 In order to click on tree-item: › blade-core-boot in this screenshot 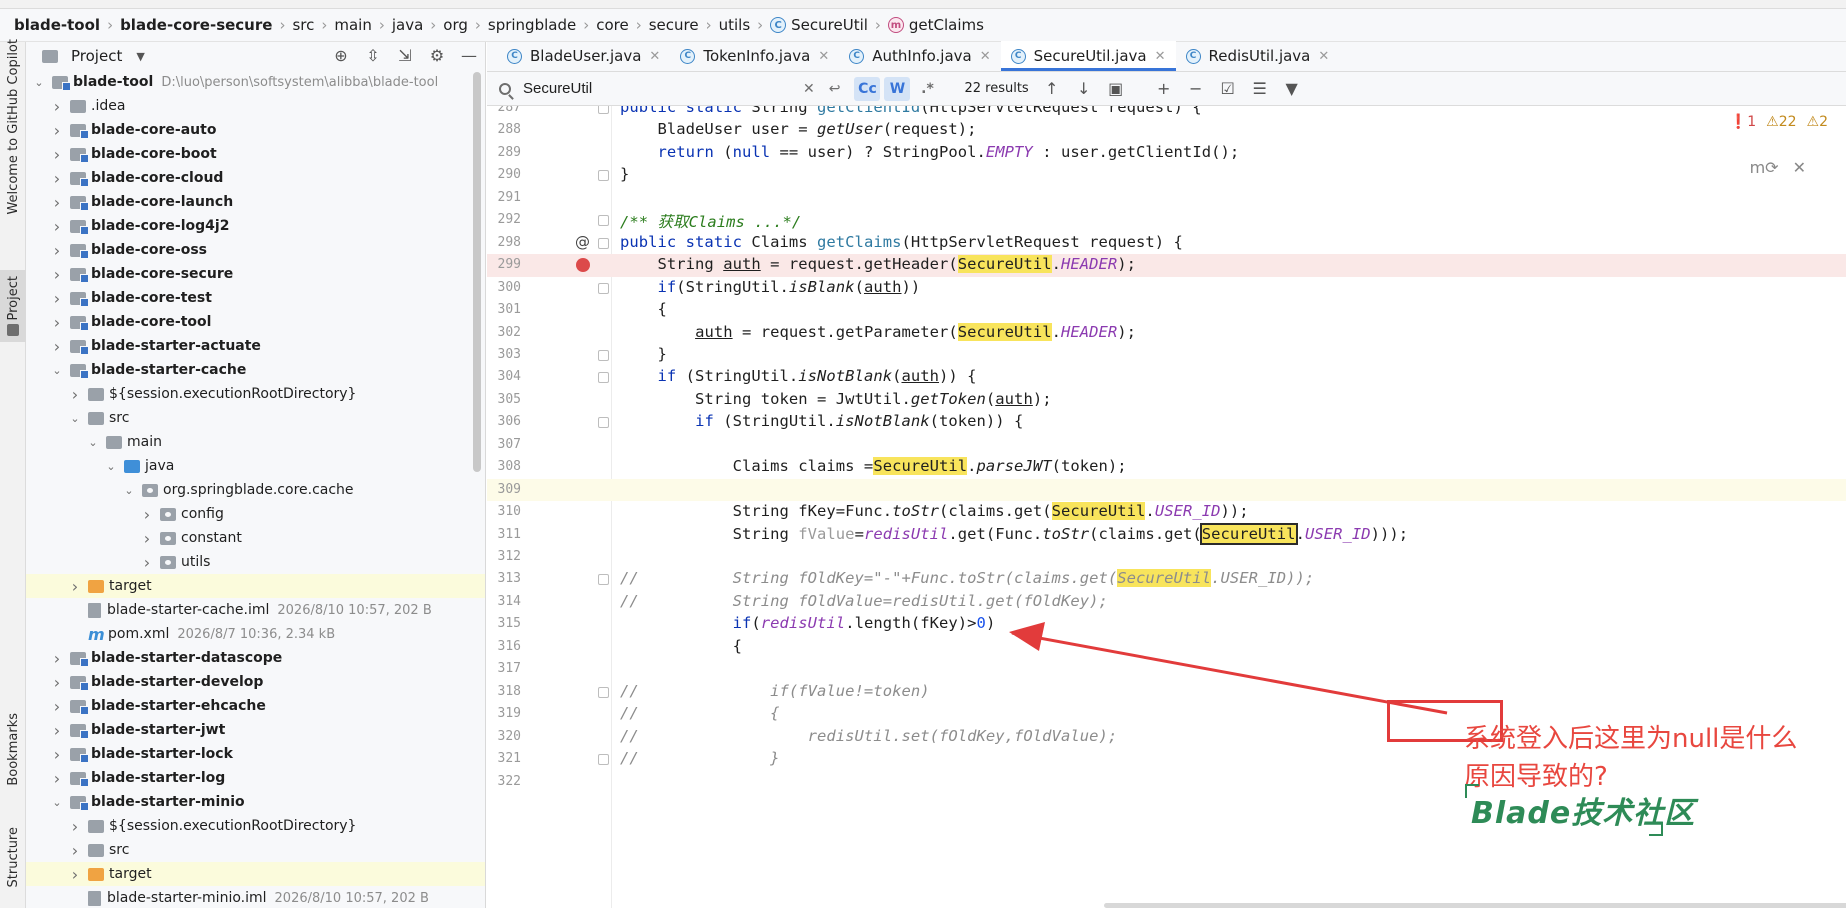, I will do `click(255, 154)`.